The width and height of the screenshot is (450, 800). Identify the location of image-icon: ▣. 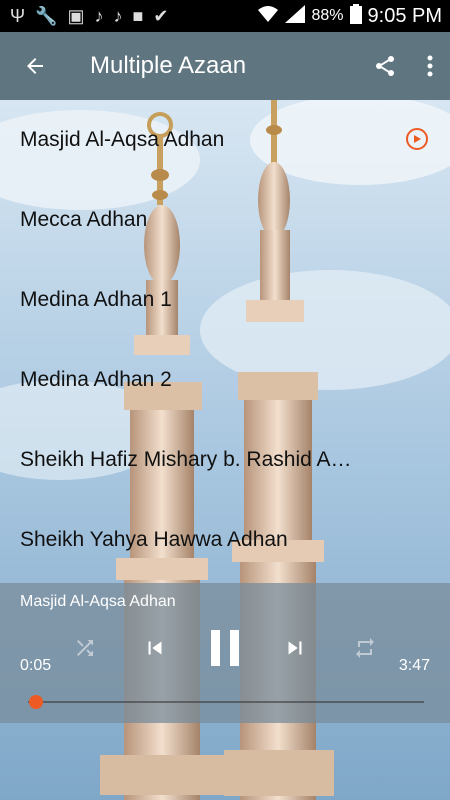
(76, 15).